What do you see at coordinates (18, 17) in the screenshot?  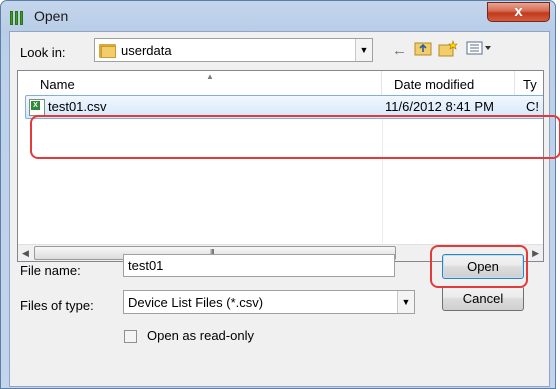 I see `app-icon` at bounding box center [18, 17].